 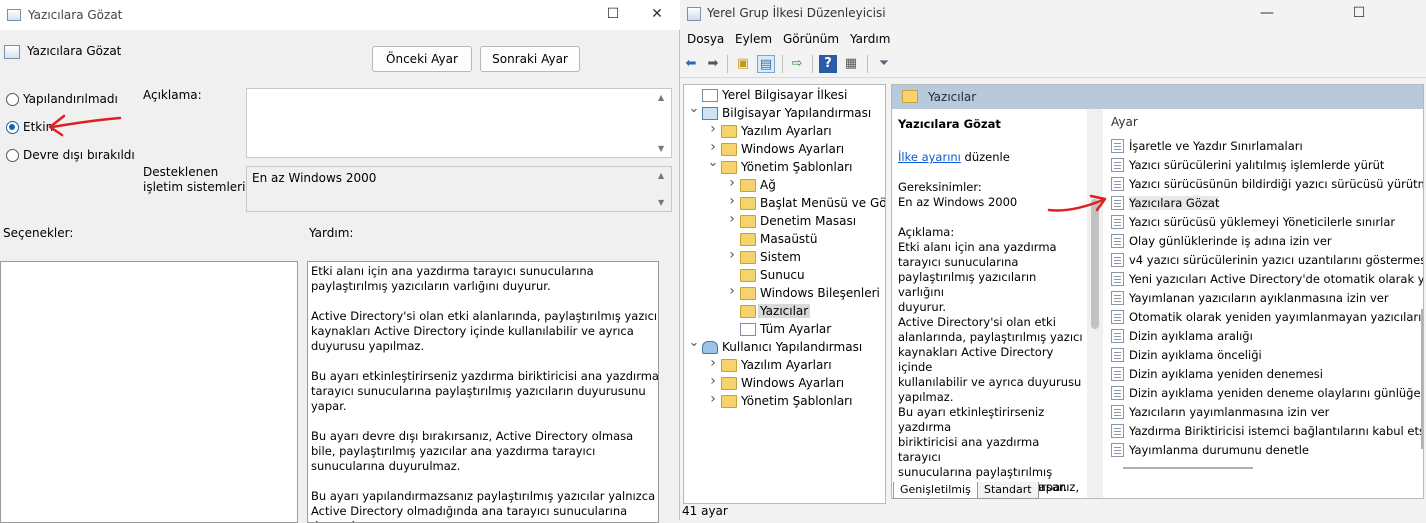 What do you see at coordinates (1219, 450) in the screenshot?
I see `setting-name: Yayımlanma durumunu denetle` at bounding box center [1219, 450].